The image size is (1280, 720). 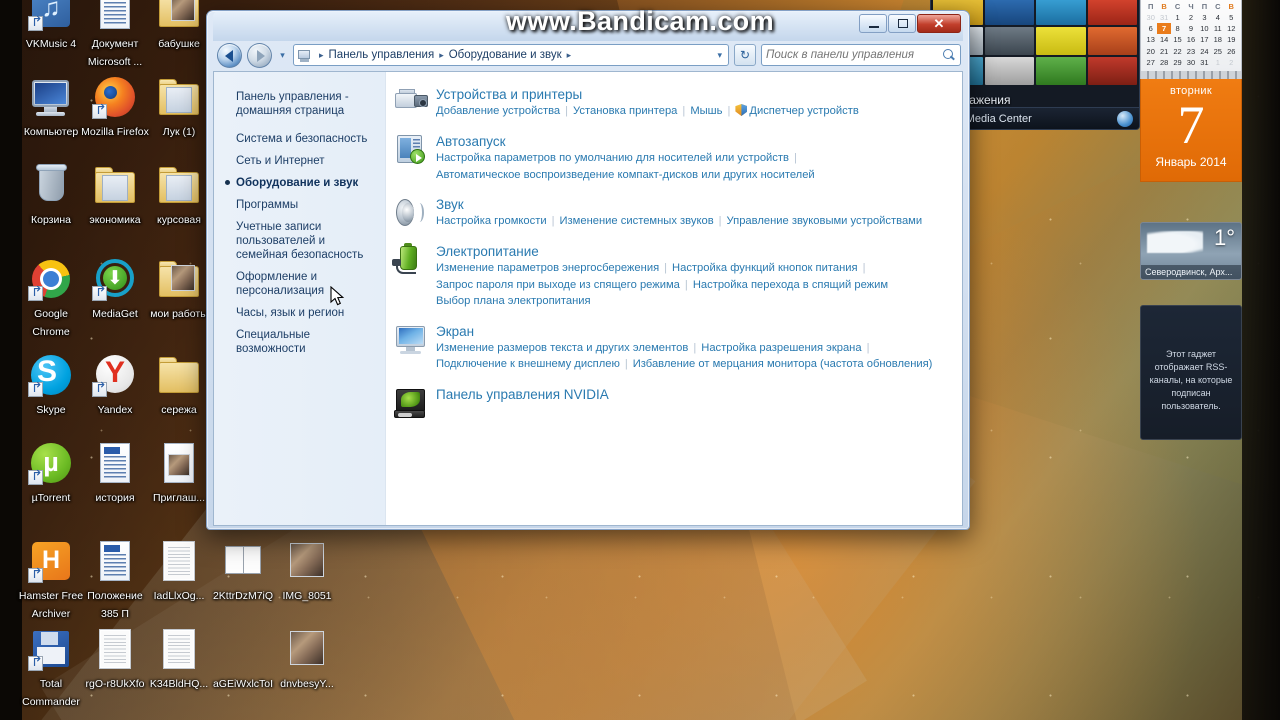 I want to click on category-task-link: Изменение параметров энергосбережения, so click(x=547, y=268).